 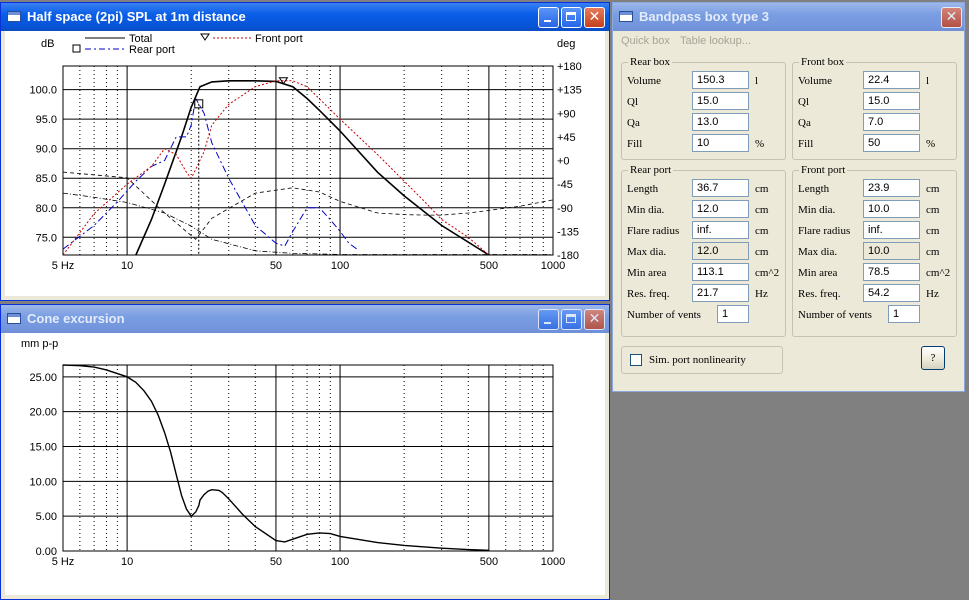 I want to click on fill-field: 50, so click(x=891, y=143).